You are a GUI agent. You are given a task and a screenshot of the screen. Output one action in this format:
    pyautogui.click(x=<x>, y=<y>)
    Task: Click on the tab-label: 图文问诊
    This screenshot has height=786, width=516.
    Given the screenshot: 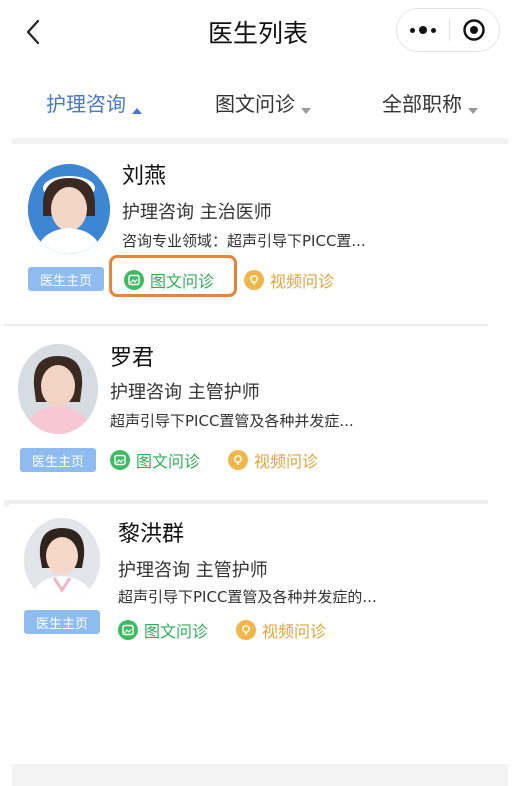 What is the action you would take?
    pyautogui.click(x=255, y=104)
    